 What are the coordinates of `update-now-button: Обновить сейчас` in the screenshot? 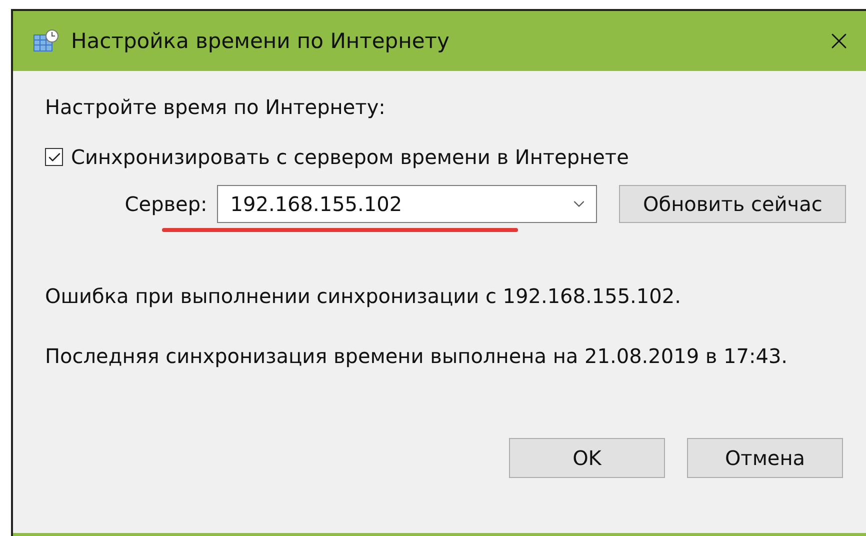 It's located at (732, 204).